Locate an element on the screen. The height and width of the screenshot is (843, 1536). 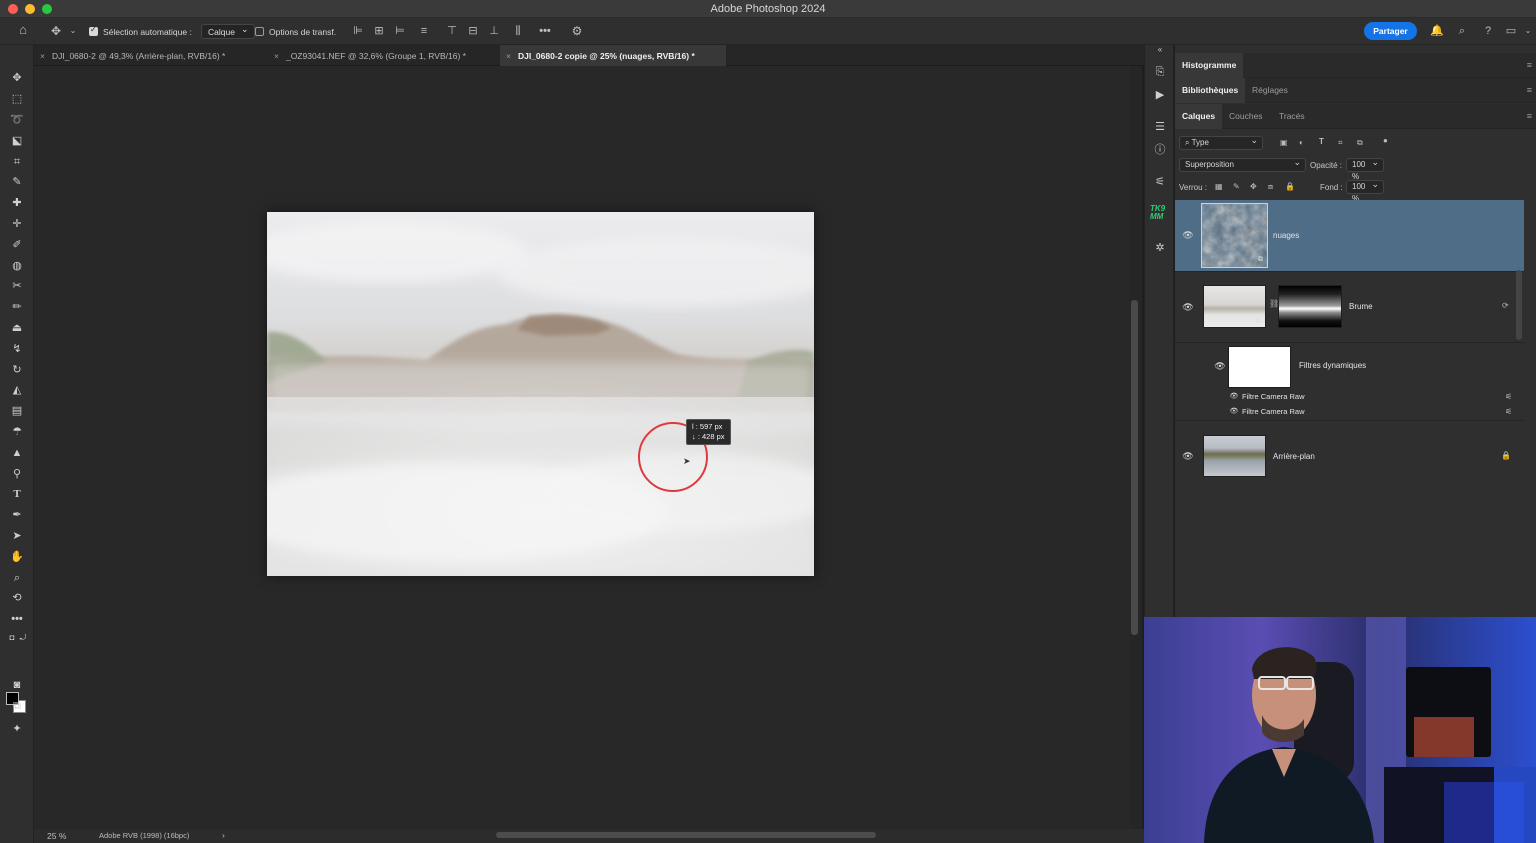
align-middle-icon: ⊟ is located at coordinates (473, 31).